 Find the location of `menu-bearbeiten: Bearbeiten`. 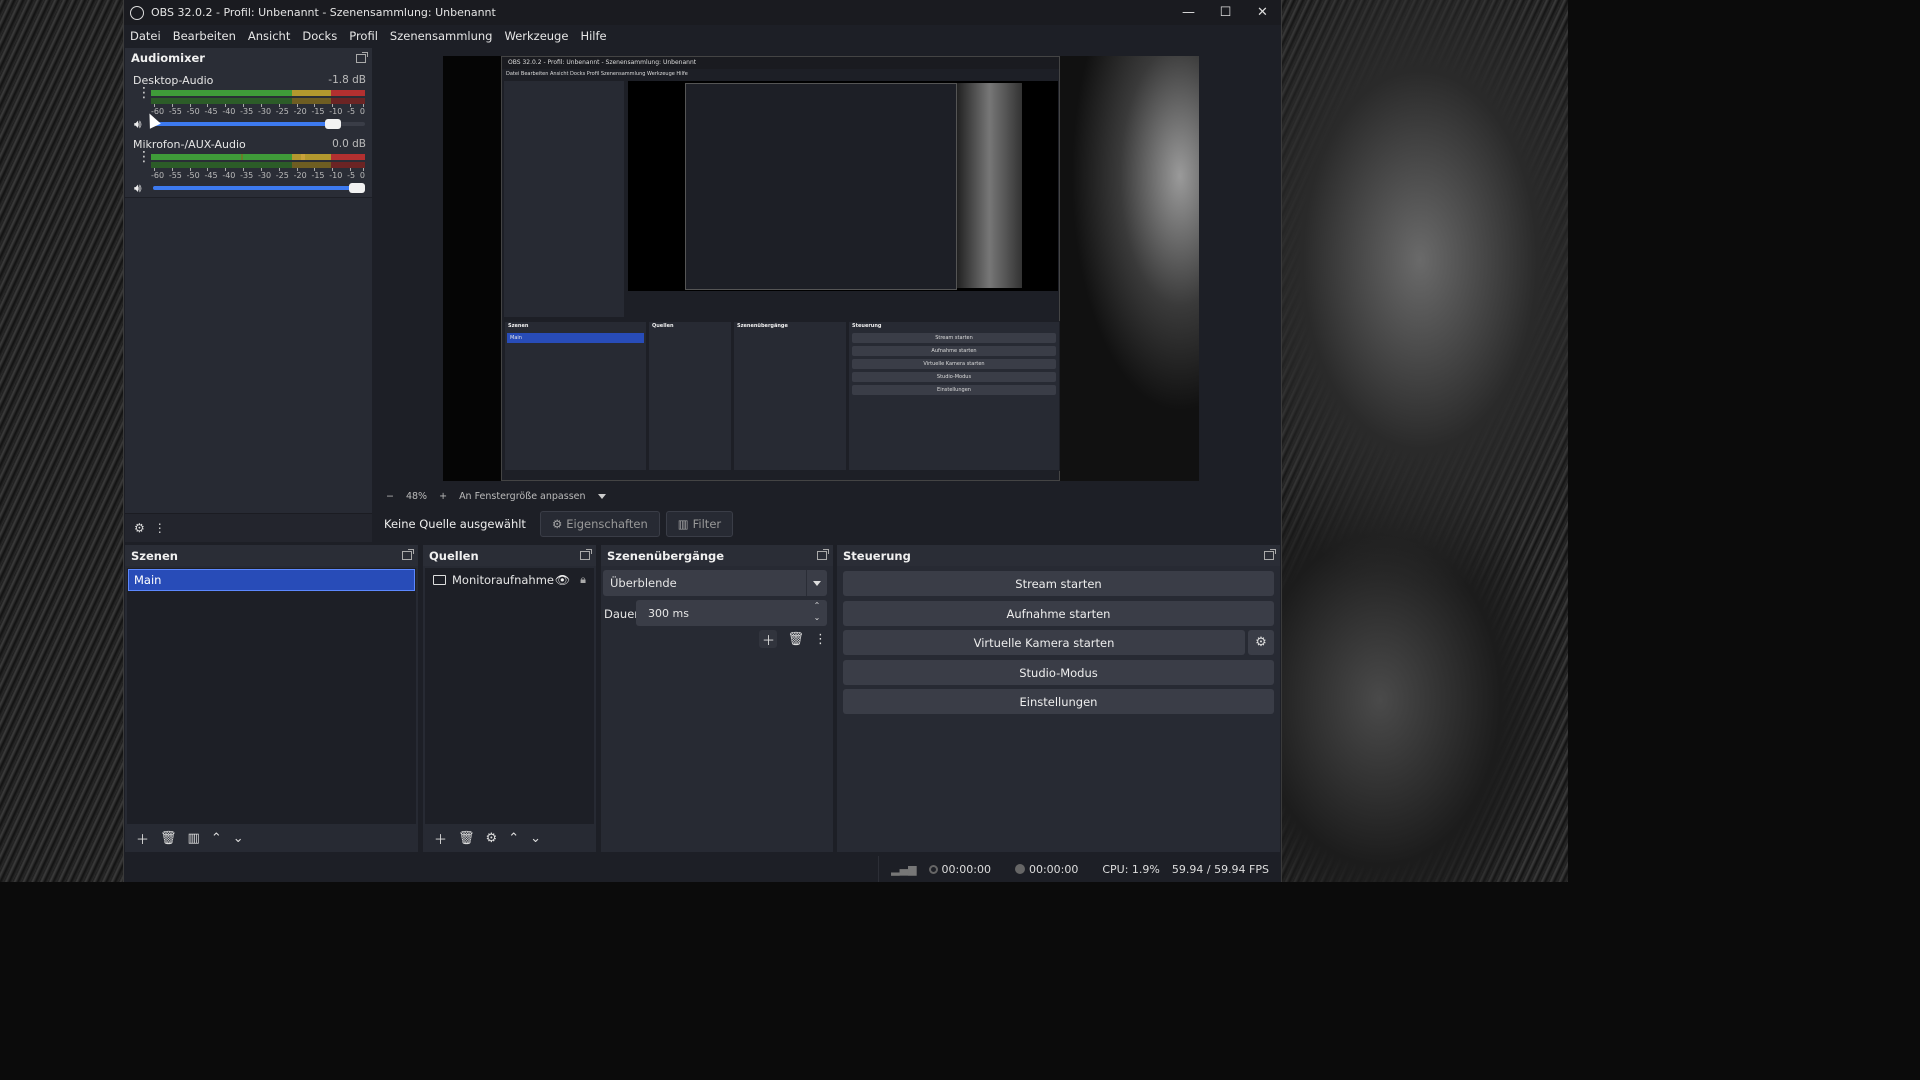

menu-bearbeiten: Bearbeiten is located at coordinates (204, 36).